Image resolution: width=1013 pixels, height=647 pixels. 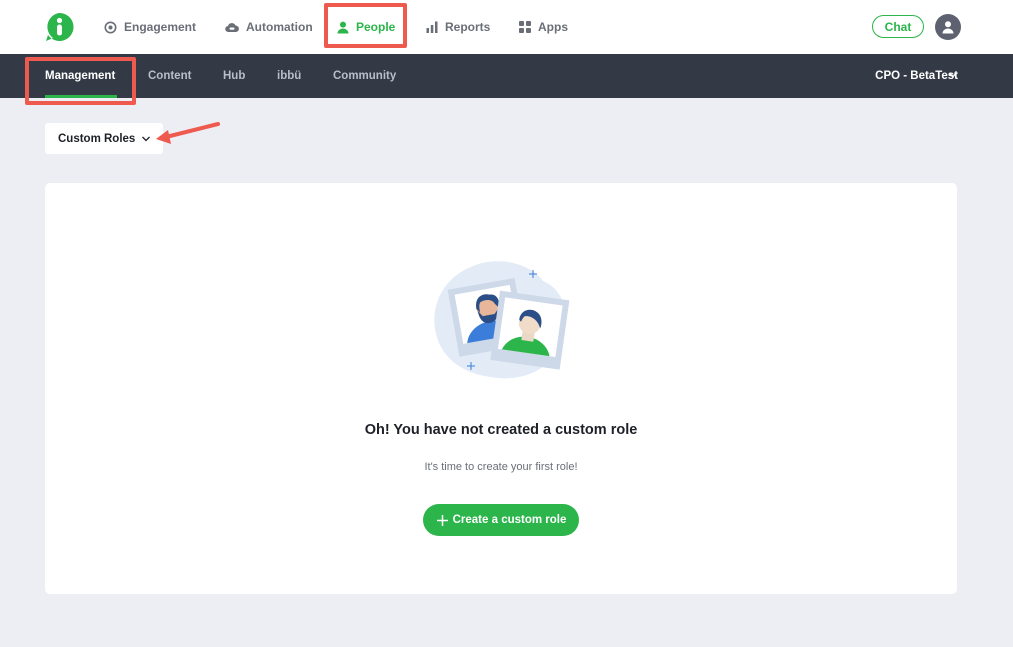 I want to click on empty-state-title: Oh! You have not created a custom role, so click(x=501, y=430).